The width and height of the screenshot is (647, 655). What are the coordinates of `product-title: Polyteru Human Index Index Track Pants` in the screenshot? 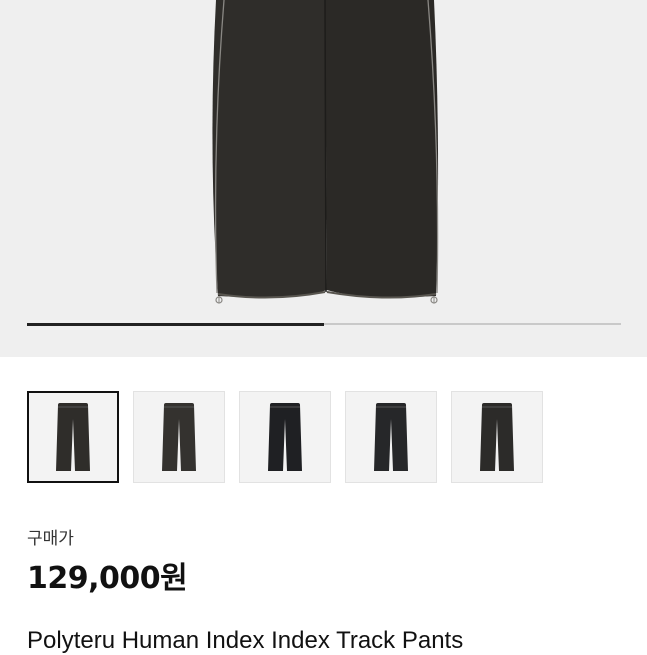 It's located at (245, 640).